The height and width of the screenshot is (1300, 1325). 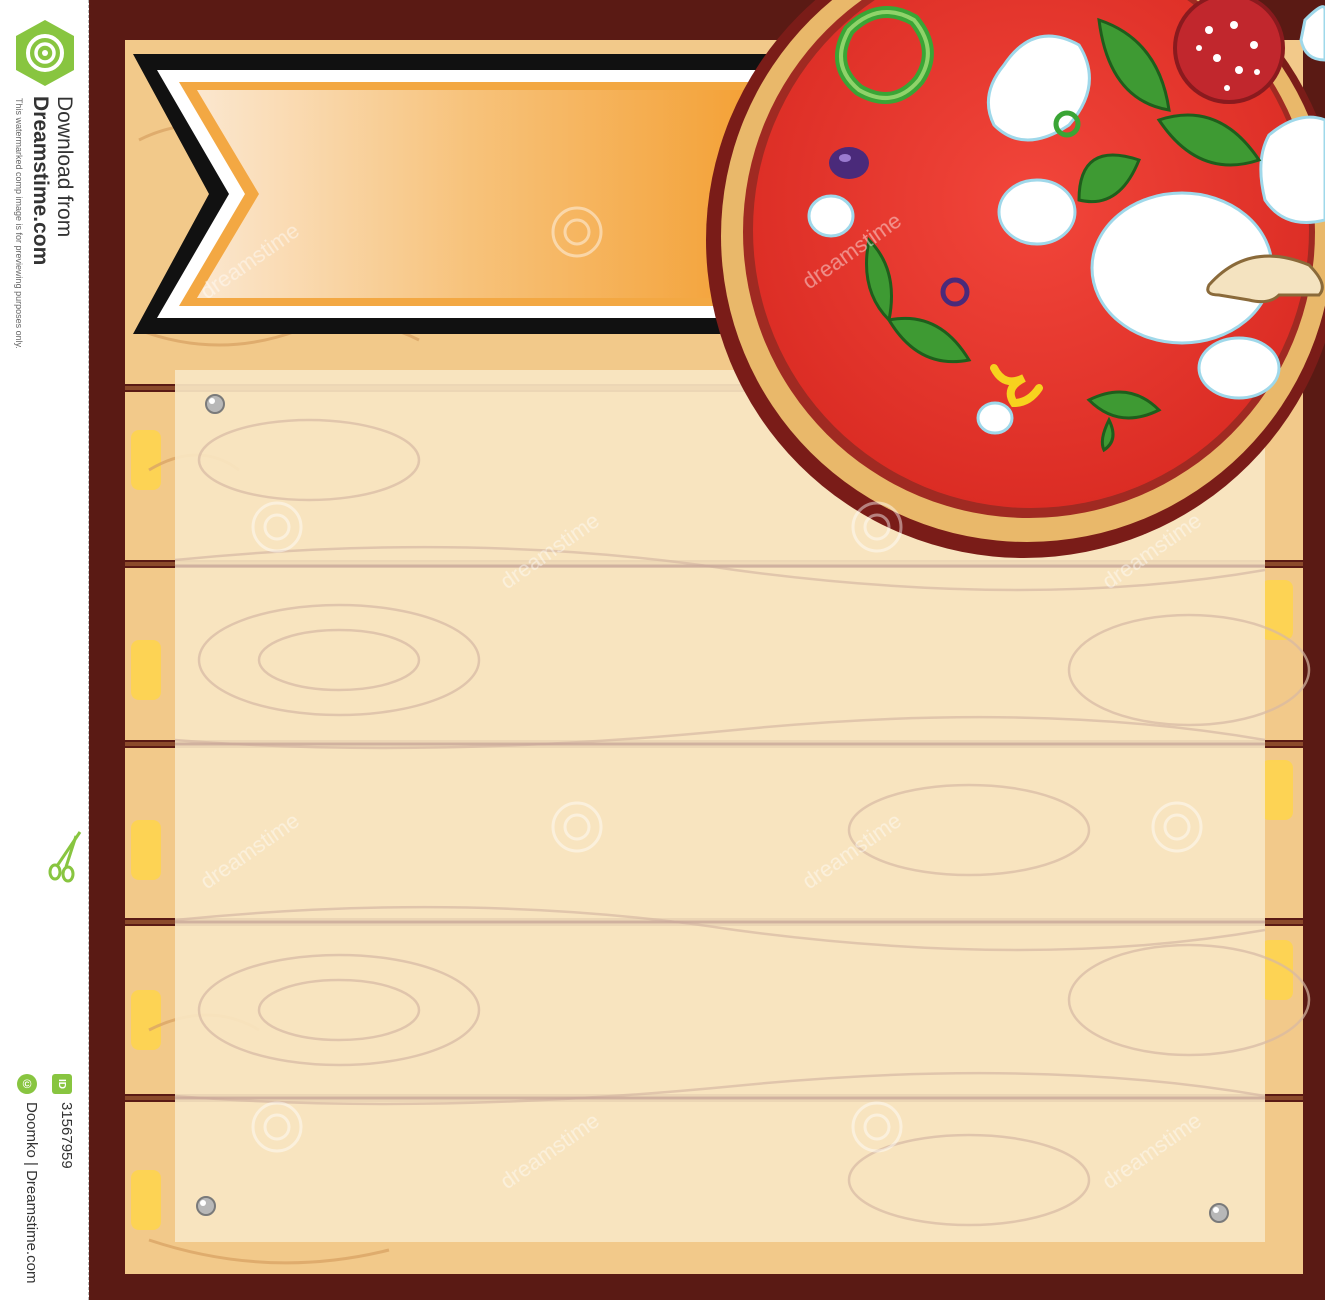 I want to click on scissors-icon, so click(x=65, y=857).